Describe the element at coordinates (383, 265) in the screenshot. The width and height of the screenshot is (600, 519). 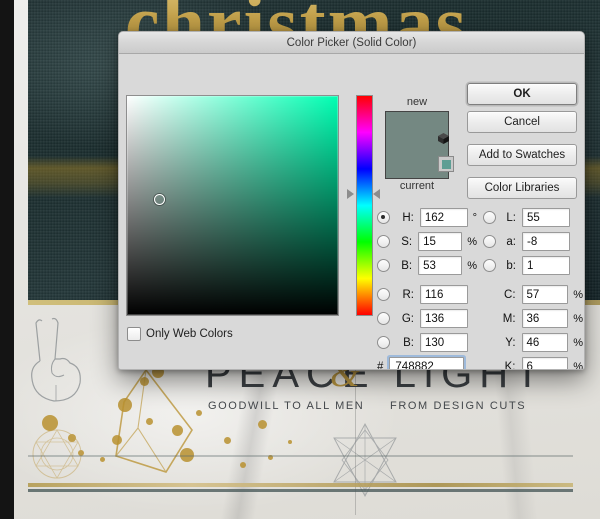
I see `hsb-radio-b` at that location.